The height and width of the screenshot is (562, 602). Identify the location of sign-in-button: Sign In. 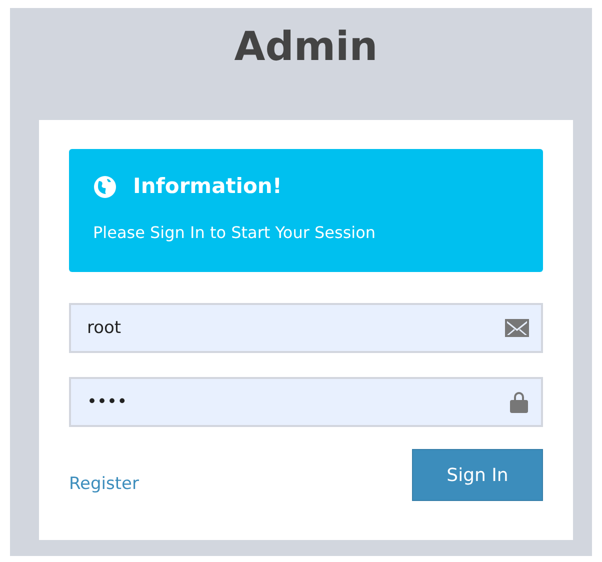
(477, 475).